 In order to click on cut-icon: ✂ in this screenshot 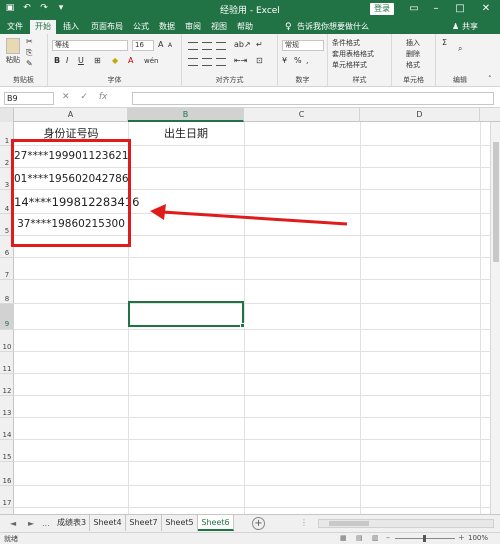, I will do `click(29, 42)`.